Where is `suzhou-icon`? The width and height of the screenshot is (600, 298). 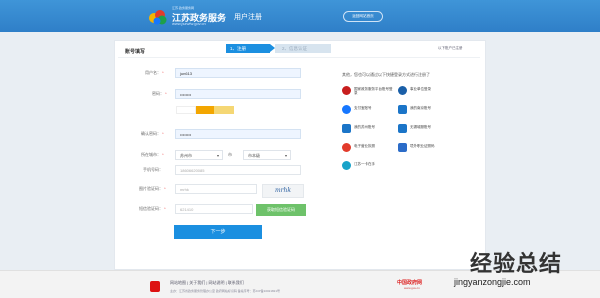
suzhou-icon is located at coordinates (346, 128).